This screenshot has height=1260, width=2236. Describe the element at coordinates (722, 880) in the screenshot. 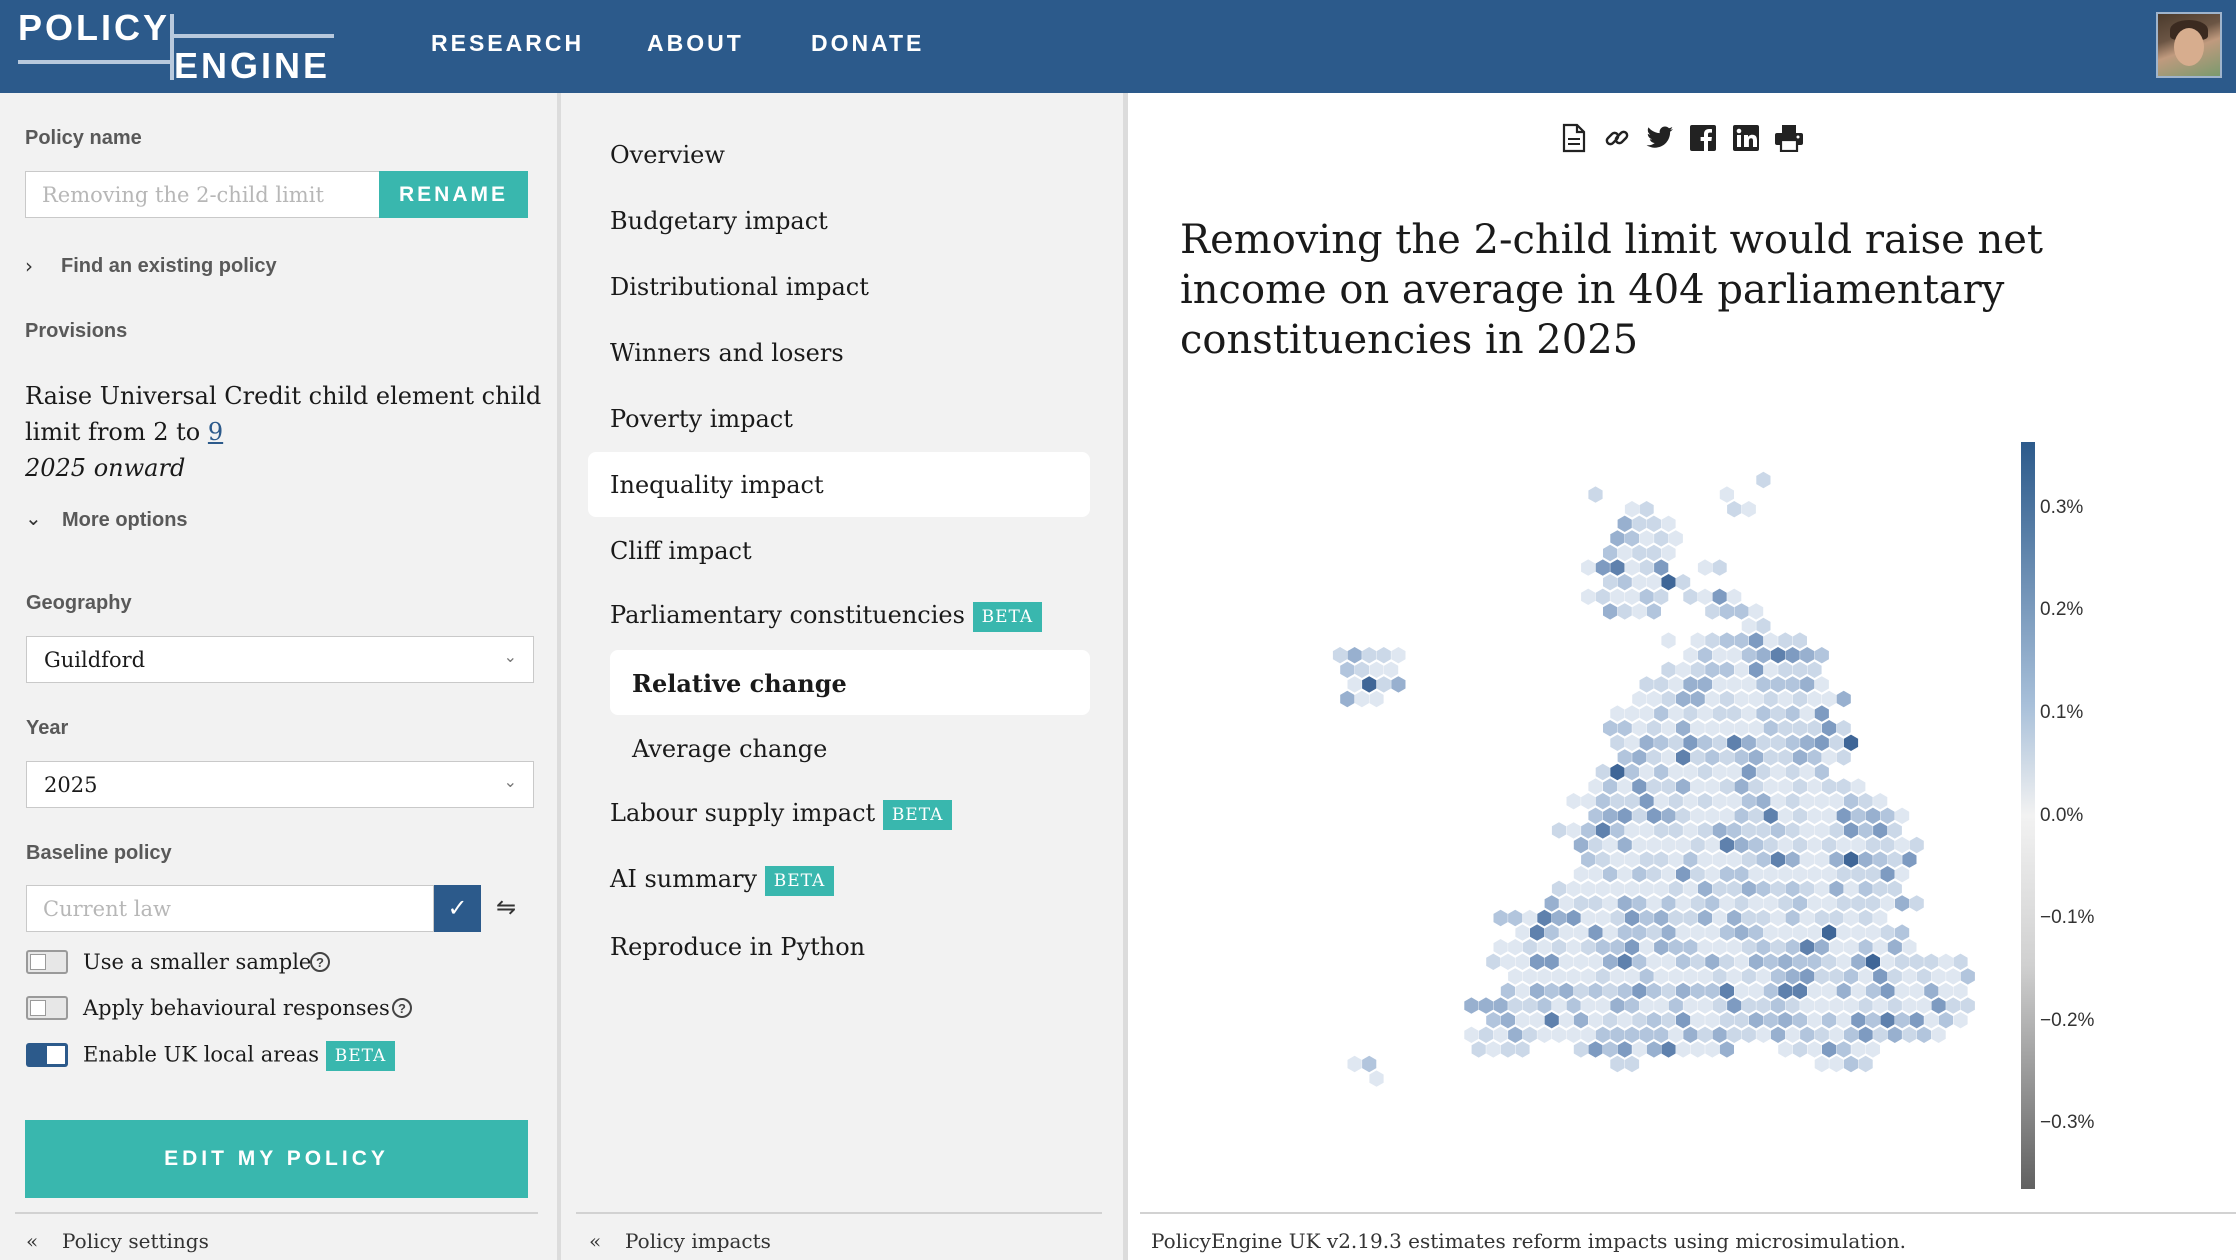

I see `impact-ai-summary: AI summary BETA` at that location.